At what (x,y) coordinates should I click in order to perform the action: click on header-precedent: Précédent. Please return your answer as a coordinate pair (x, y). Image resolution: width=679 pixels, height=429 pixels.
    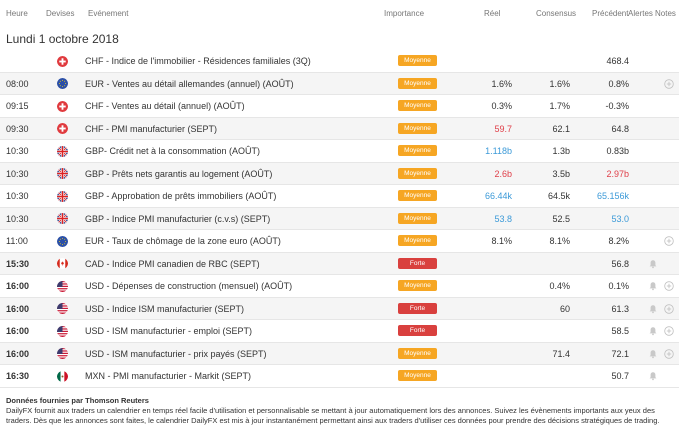
    Looking at the image, I should click on (610, 13).